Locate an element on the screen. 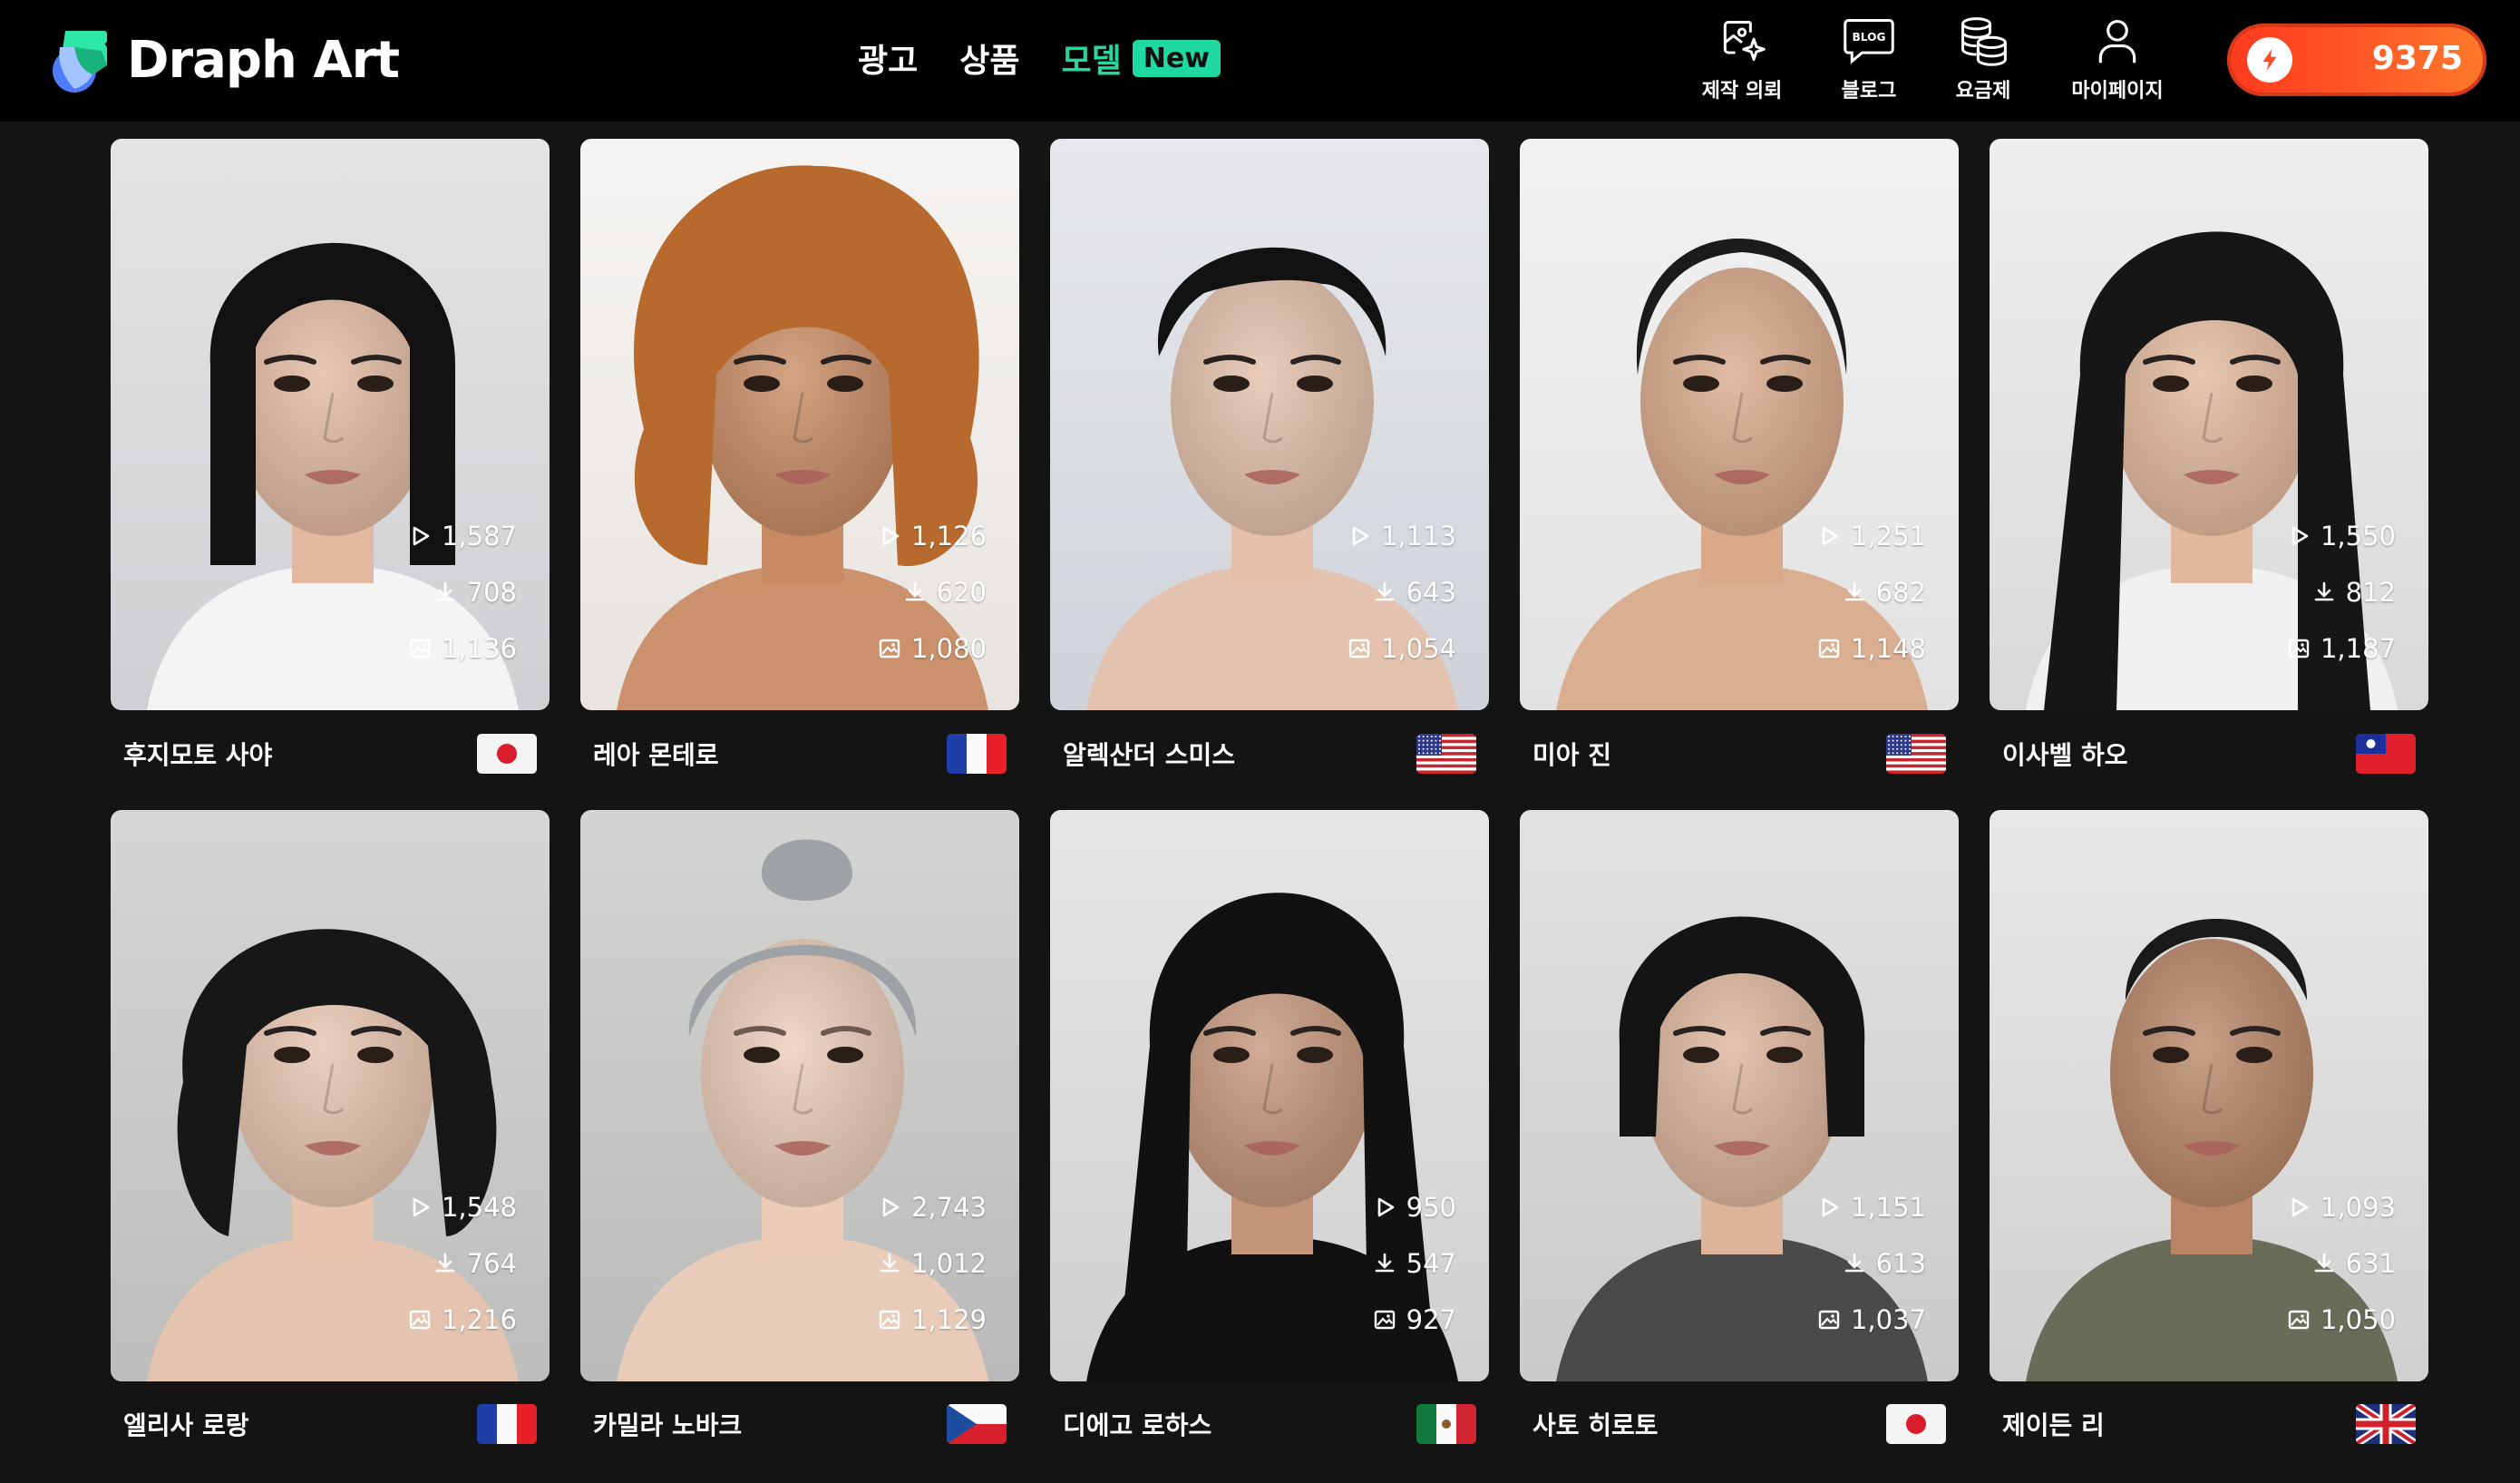 The width and height of the screenshot is (2520, 1483). downloads-stat: 708 is located at coordinates (475, 592).